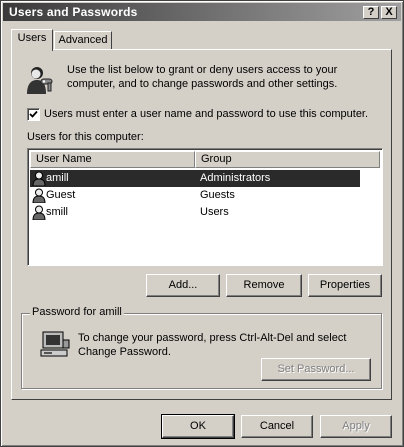 The height and width of the screenshot is (447, 404). Describe the element at coordinates (198, 426) in the screenshot. I see `ok-button: OK` at that location.